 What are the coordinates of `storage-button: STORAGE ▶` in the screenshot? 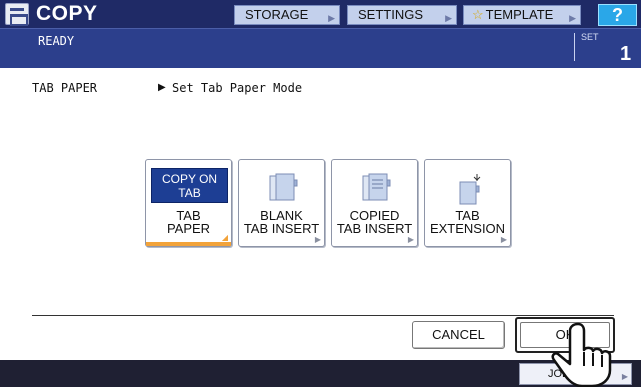 It's located at (287, 15).